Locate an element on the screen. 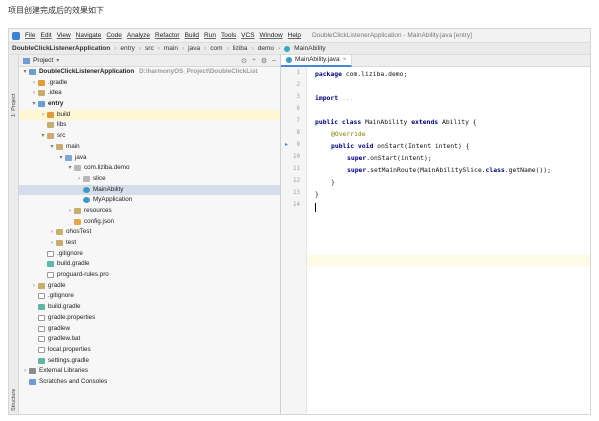  menu-window: Window is located at coordinates (271, 35).